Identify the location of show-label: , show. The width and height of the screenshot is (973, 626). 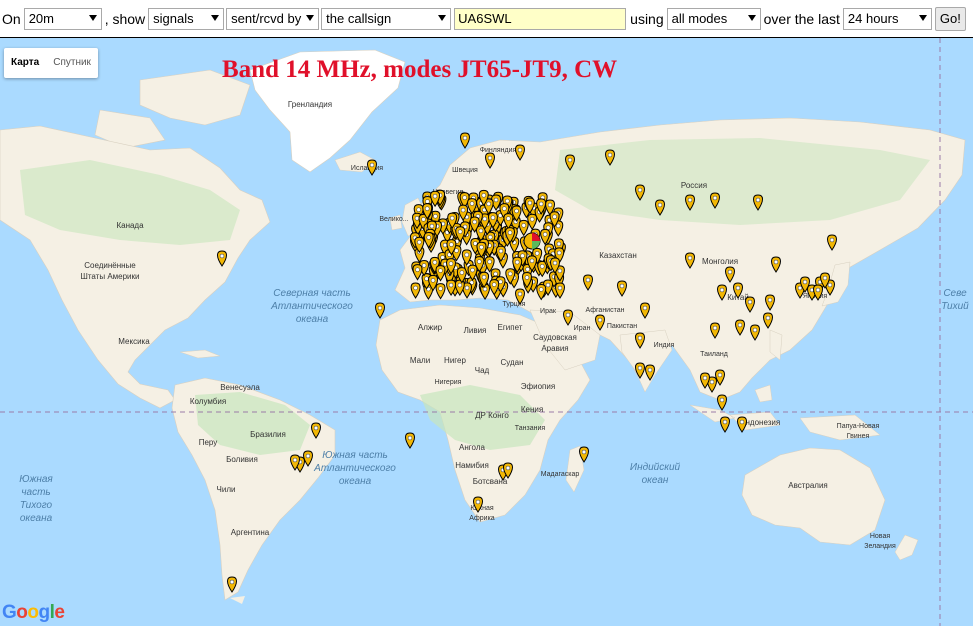
(125, 18).